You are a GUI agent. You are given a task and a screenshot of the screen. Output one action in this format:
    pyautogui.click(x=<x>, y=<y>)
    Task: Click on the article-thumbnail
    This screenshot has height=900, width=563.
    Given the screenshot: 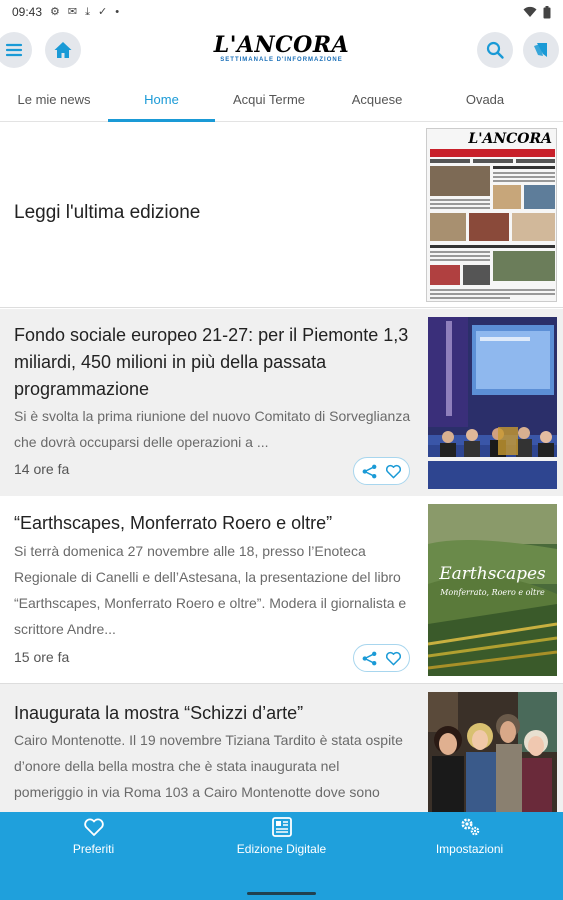 What is the action you would take?
    pyautogui.click(x=492, y=403)
    